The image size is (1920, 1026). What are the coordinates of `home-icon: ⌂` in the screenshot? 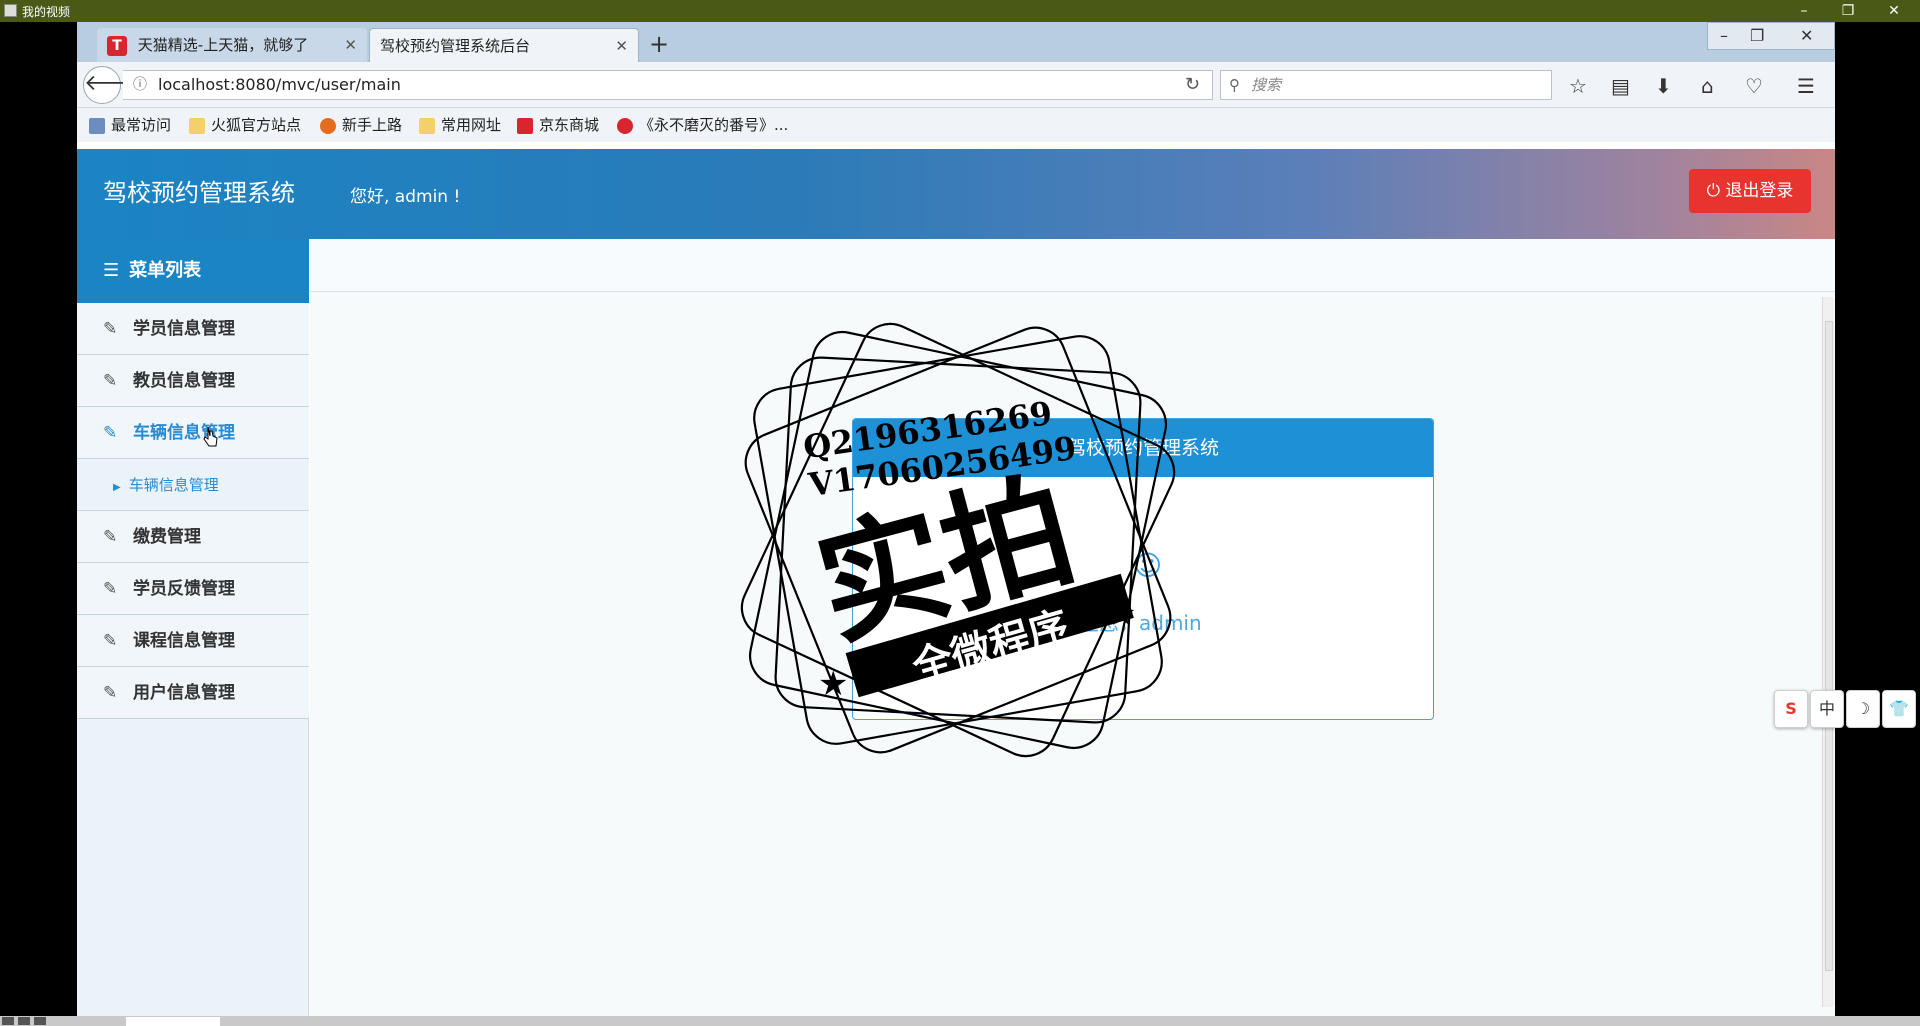 It's located at (1707, 86).